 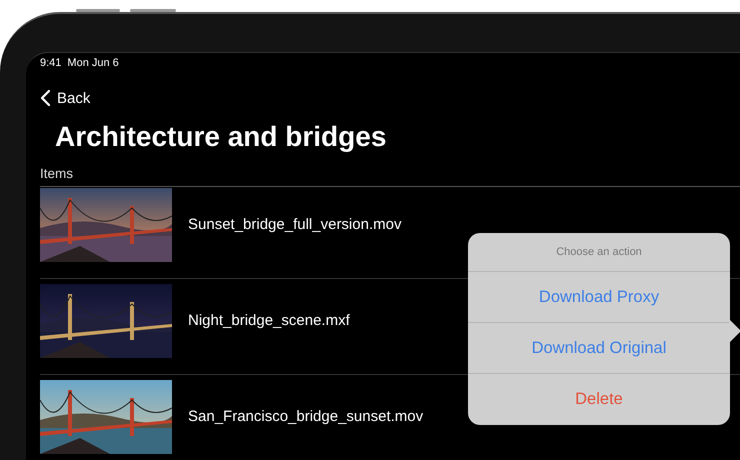 I want to click on back-button: Back, so click(x=65, y=98).